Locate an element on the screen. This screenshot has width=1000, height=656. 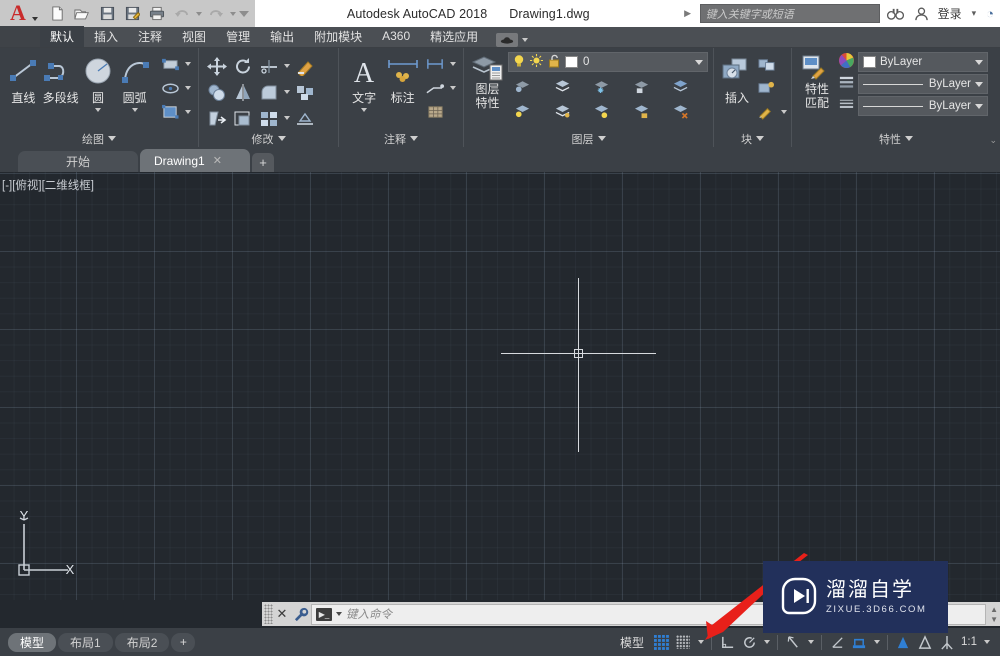
edit-attribute-icon is located at coordinates (766, 88).